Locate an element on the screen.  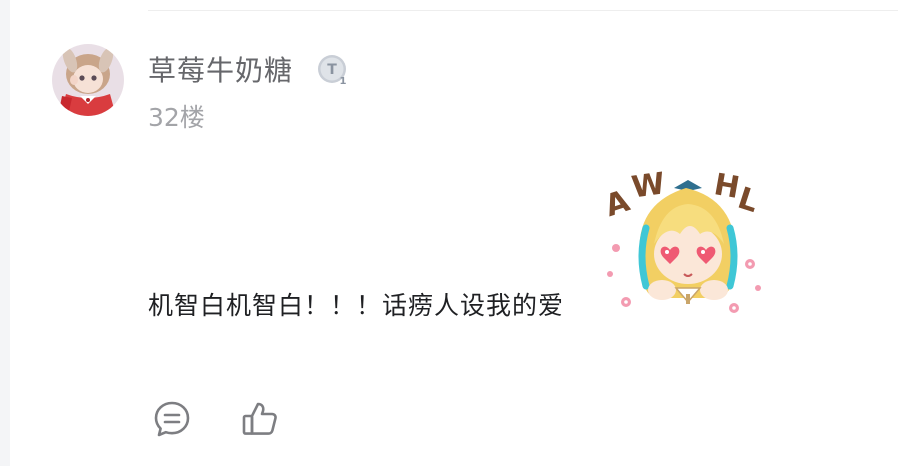
anime-avatar-icon is located at coordinates (88, 80).